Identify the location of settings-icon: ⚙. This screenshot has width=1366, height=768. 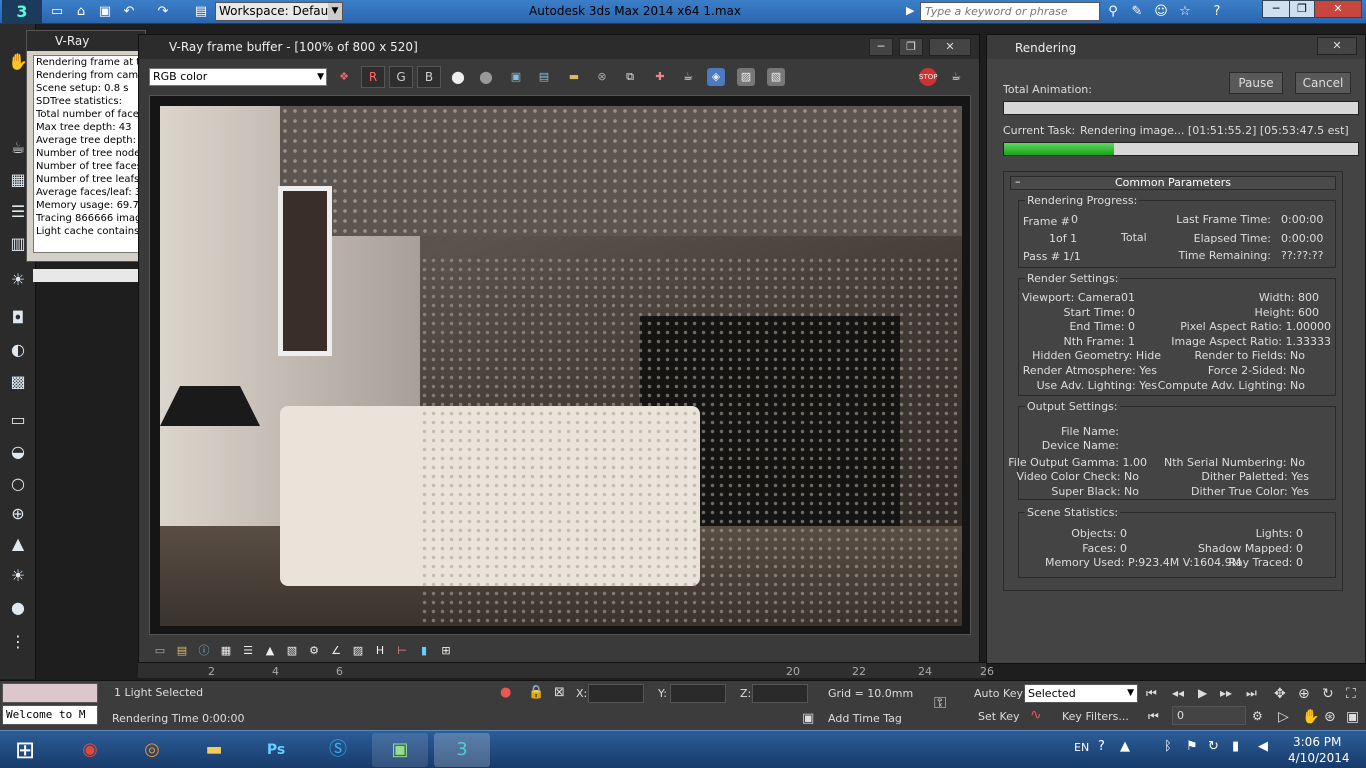
(314, 651).